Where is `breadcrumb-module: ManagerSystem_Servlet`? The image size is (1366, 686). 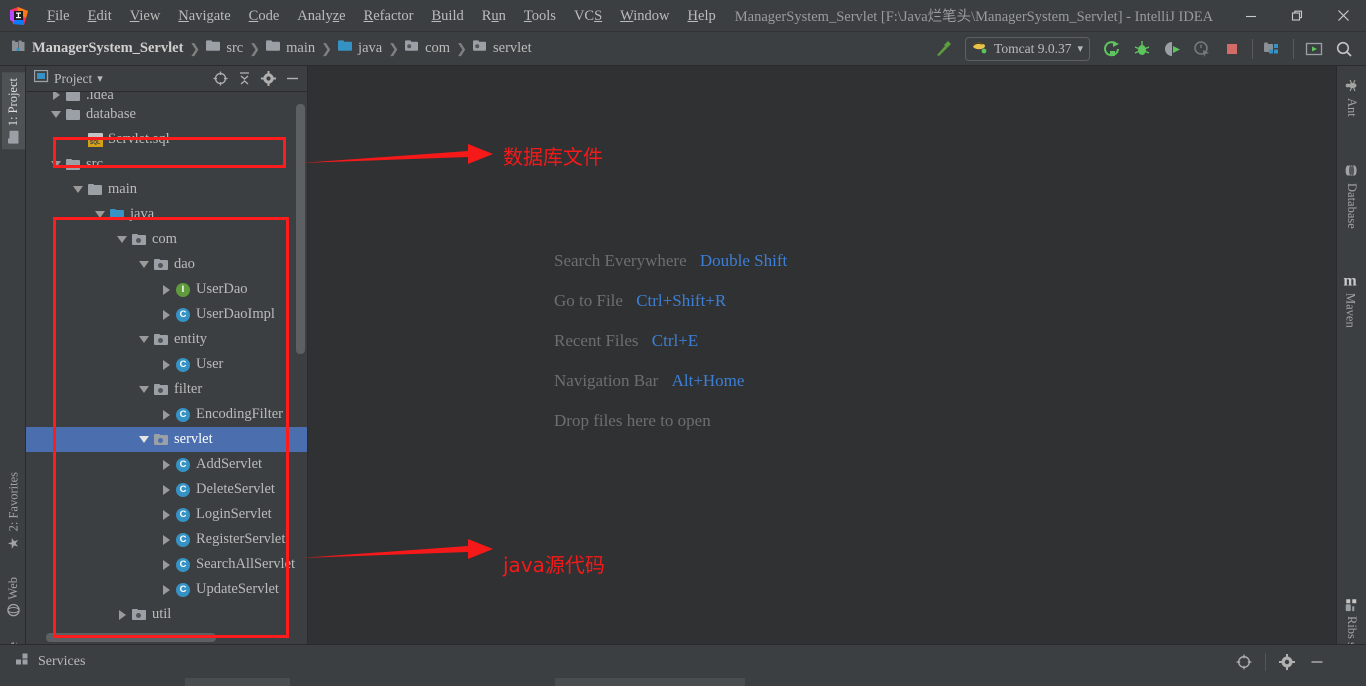 breadcrumb-module: ManagerSystem_Servlet is located at coordinates (97, 49).